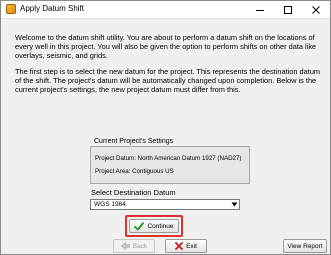  I want to click on window-title: Apply Datum Shift, so click(52, 8).